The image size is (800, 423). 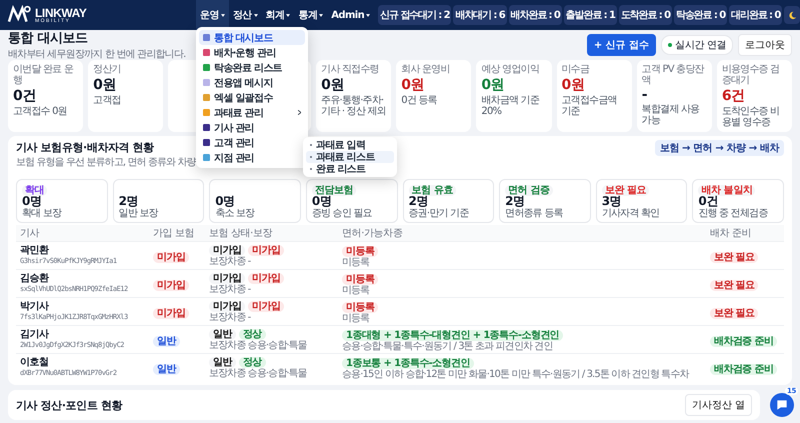 I want to click on menu-item: 배차·운행 관리, so click(x=252, y=52).